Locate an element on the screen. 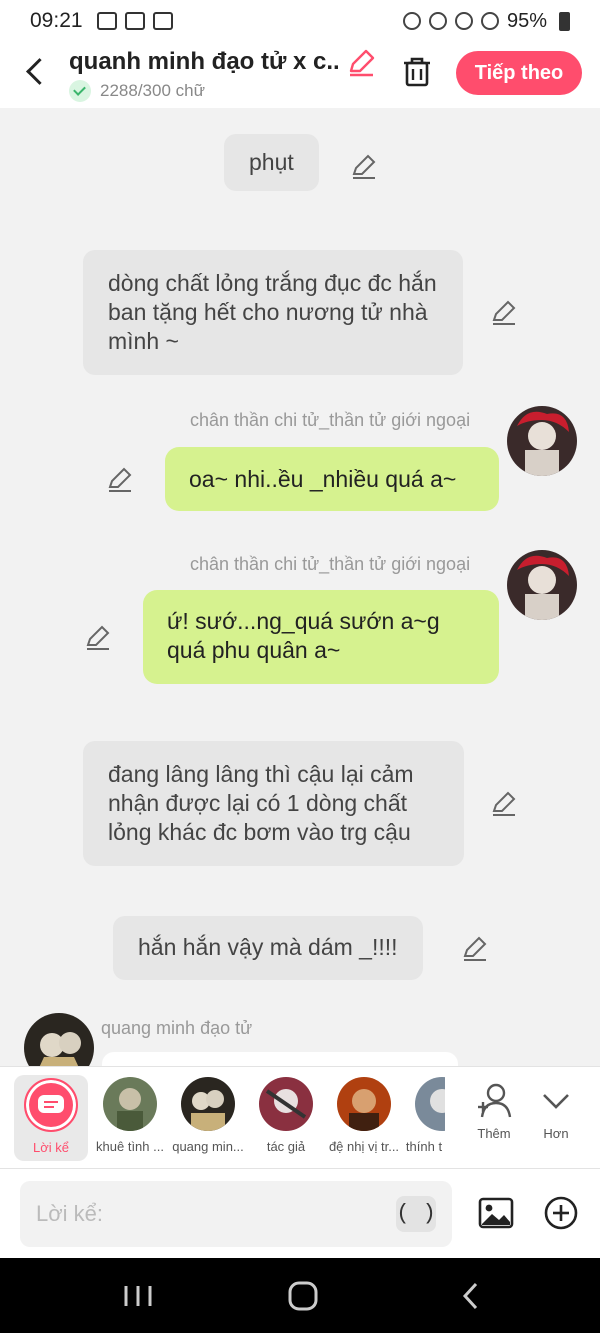 The image size is (600, 1333). delete-button is located at coordinates (417, 71).